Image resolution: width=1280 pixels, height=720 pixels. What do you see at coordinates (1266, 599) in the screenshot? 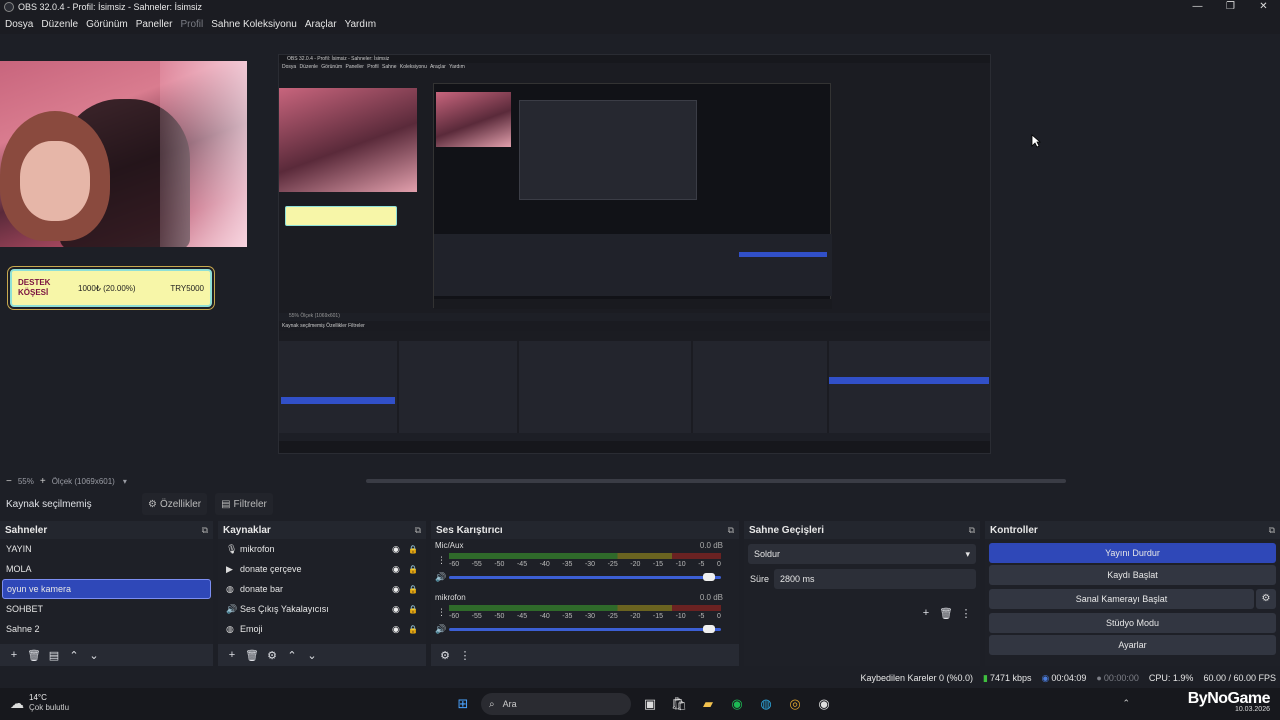
I see `virtual-camera-settings-icon: ⚙` at bounding box center [1266, 599].